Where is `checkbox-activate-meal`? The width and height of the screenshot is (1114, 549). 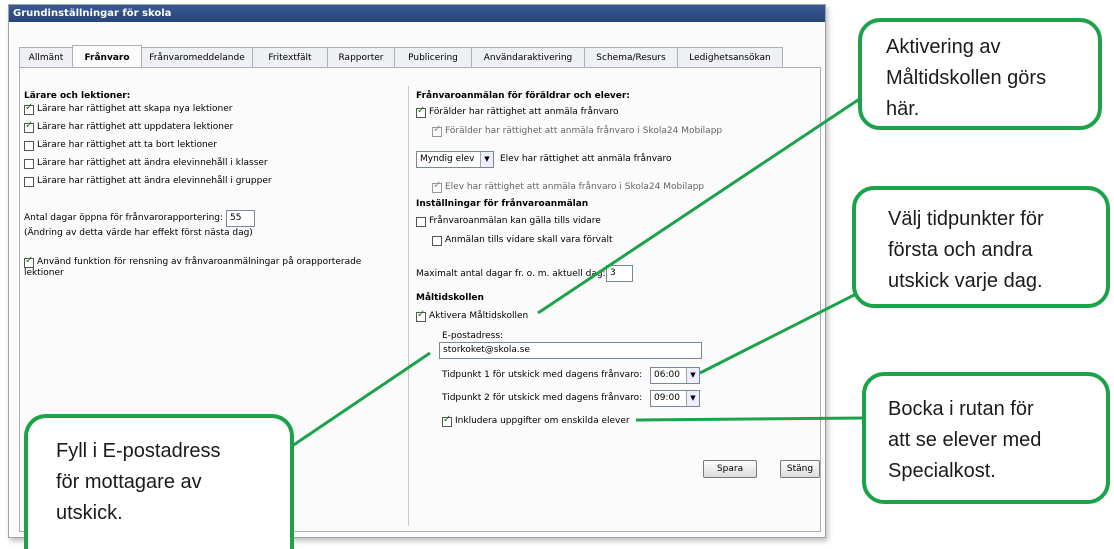 checkbox-activate-meal is located at coordinates (421, 315).